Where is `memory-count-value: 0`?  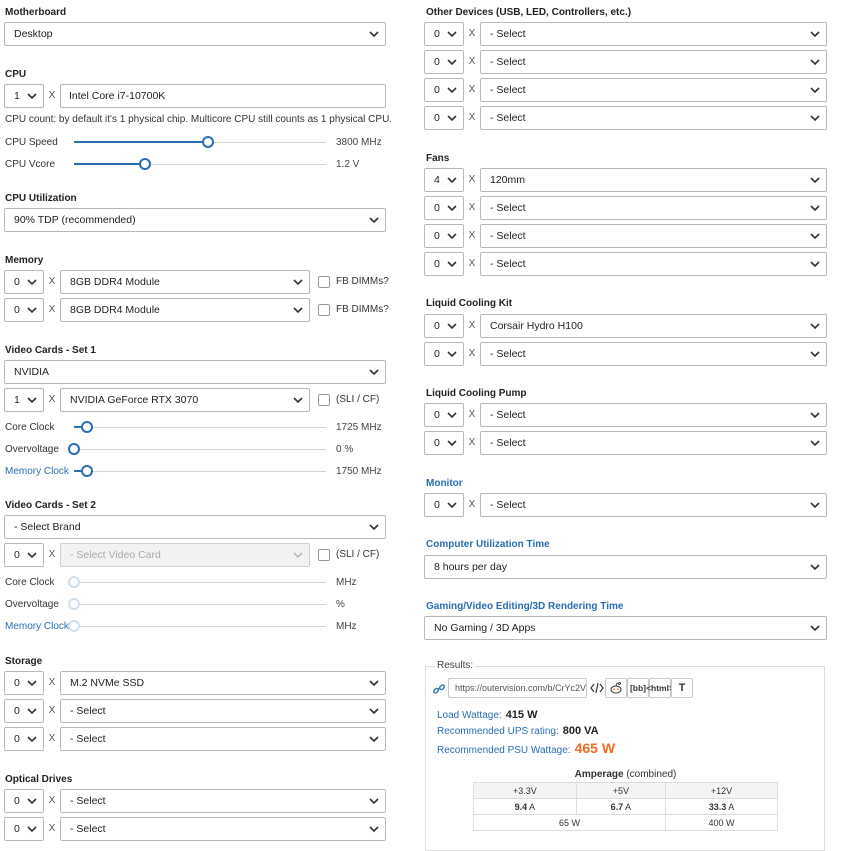
memory-count-value: 0 is located at coordinates (17, 282).